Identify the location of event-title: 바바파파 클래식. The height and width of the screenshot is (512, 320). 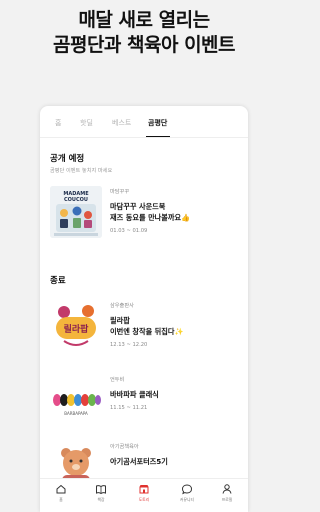
(134, 394).